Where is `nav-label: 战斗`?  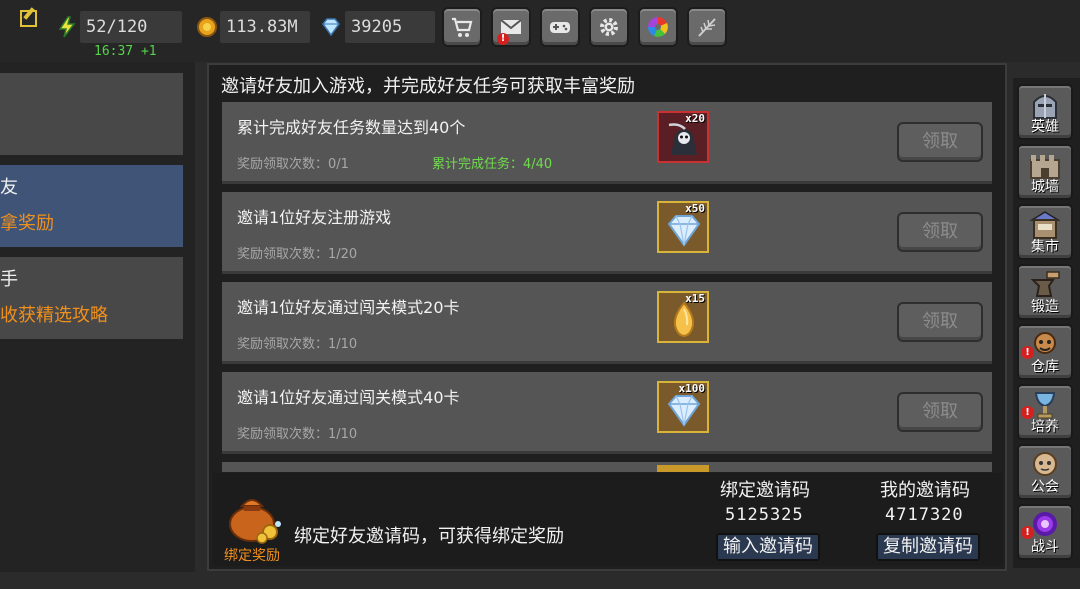 nav-label: 战斗 is located at coordinates (1045, 547).